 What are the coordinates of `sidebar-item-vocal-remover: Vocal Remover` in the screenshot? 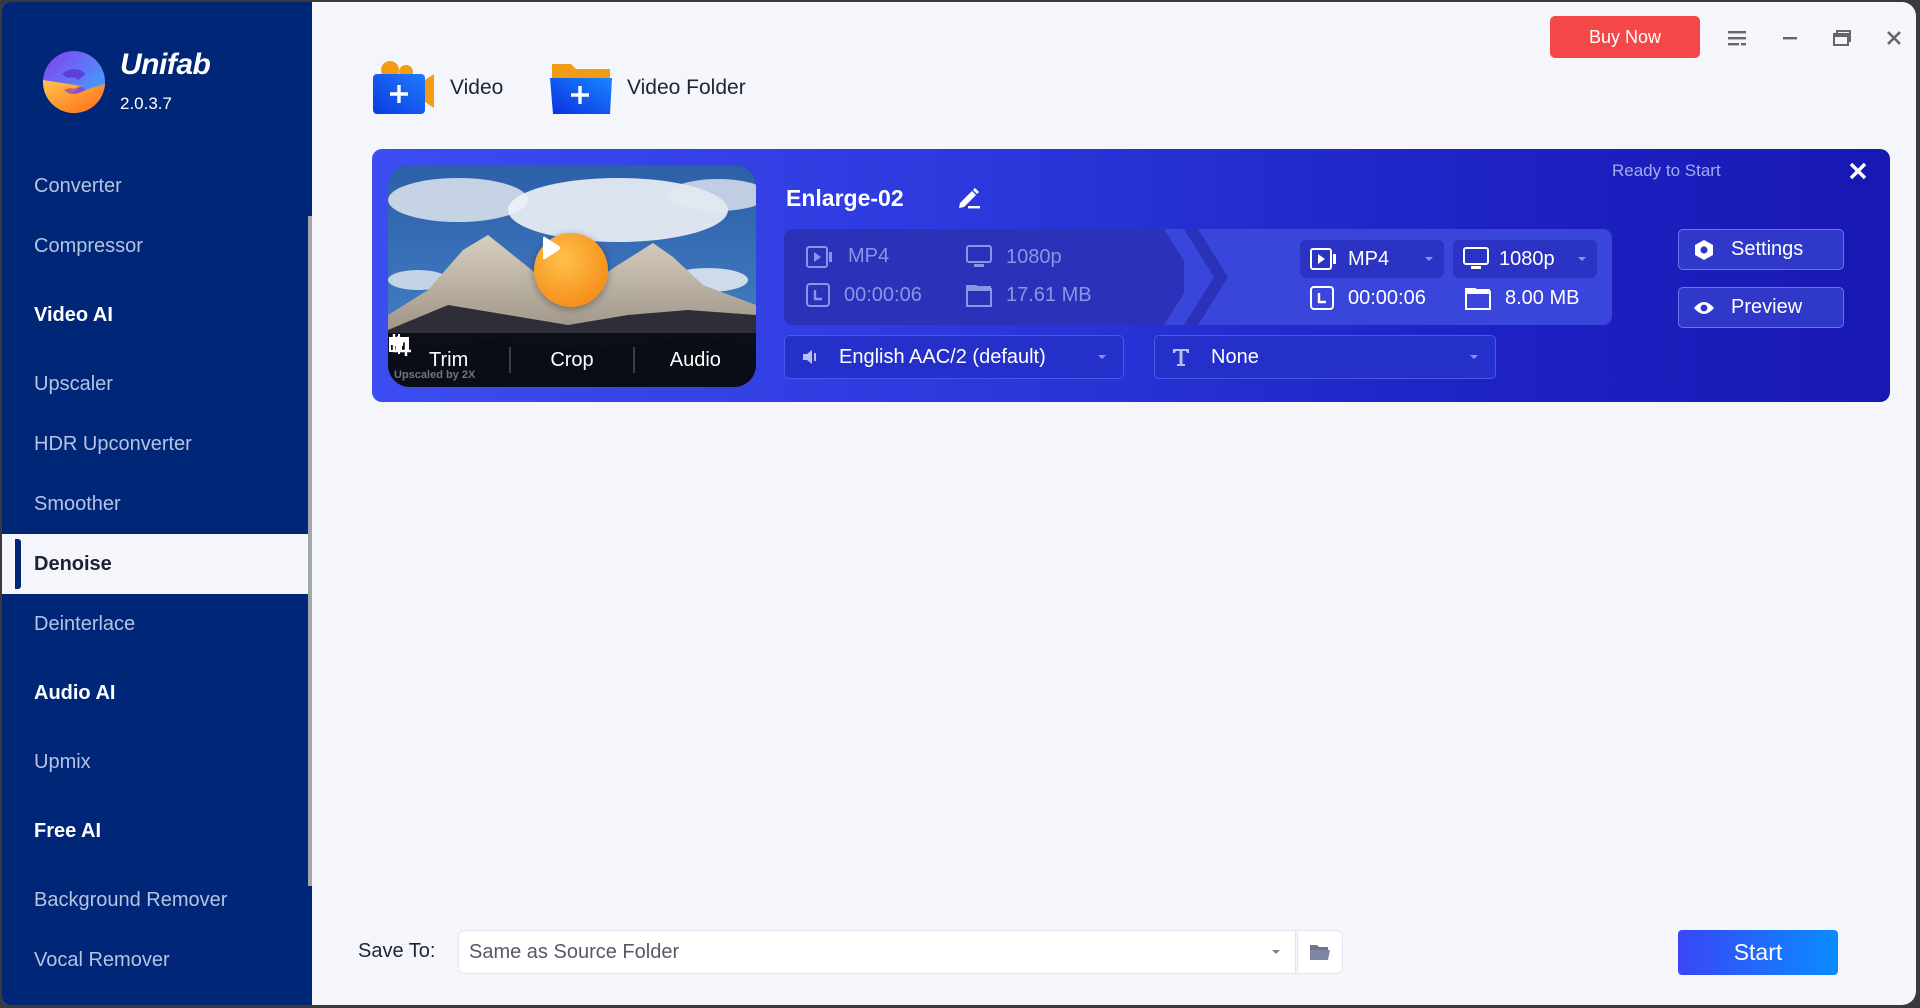 It's located at (155, 960).